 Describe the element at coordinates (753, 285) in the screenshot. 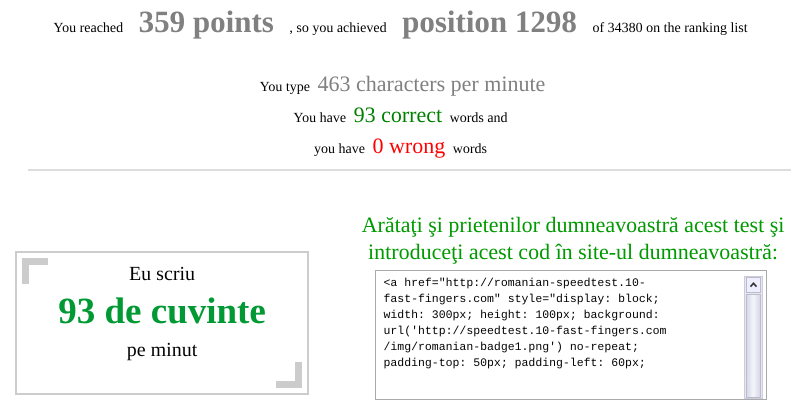

I see `scroll-up-icon` at that location.